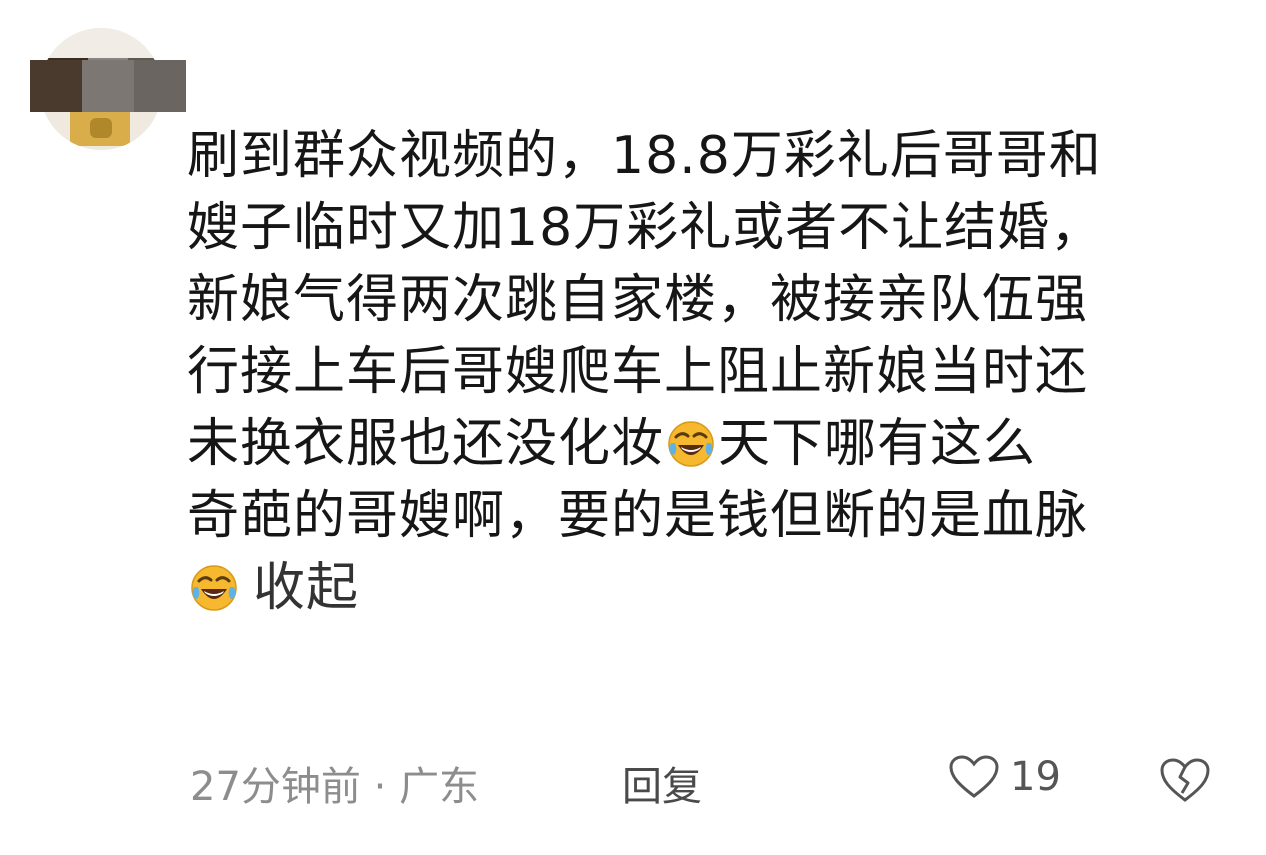 The width and height of the screenshot is (1266, 855). I want to click on privacy-mosaic, so click(108, 86).